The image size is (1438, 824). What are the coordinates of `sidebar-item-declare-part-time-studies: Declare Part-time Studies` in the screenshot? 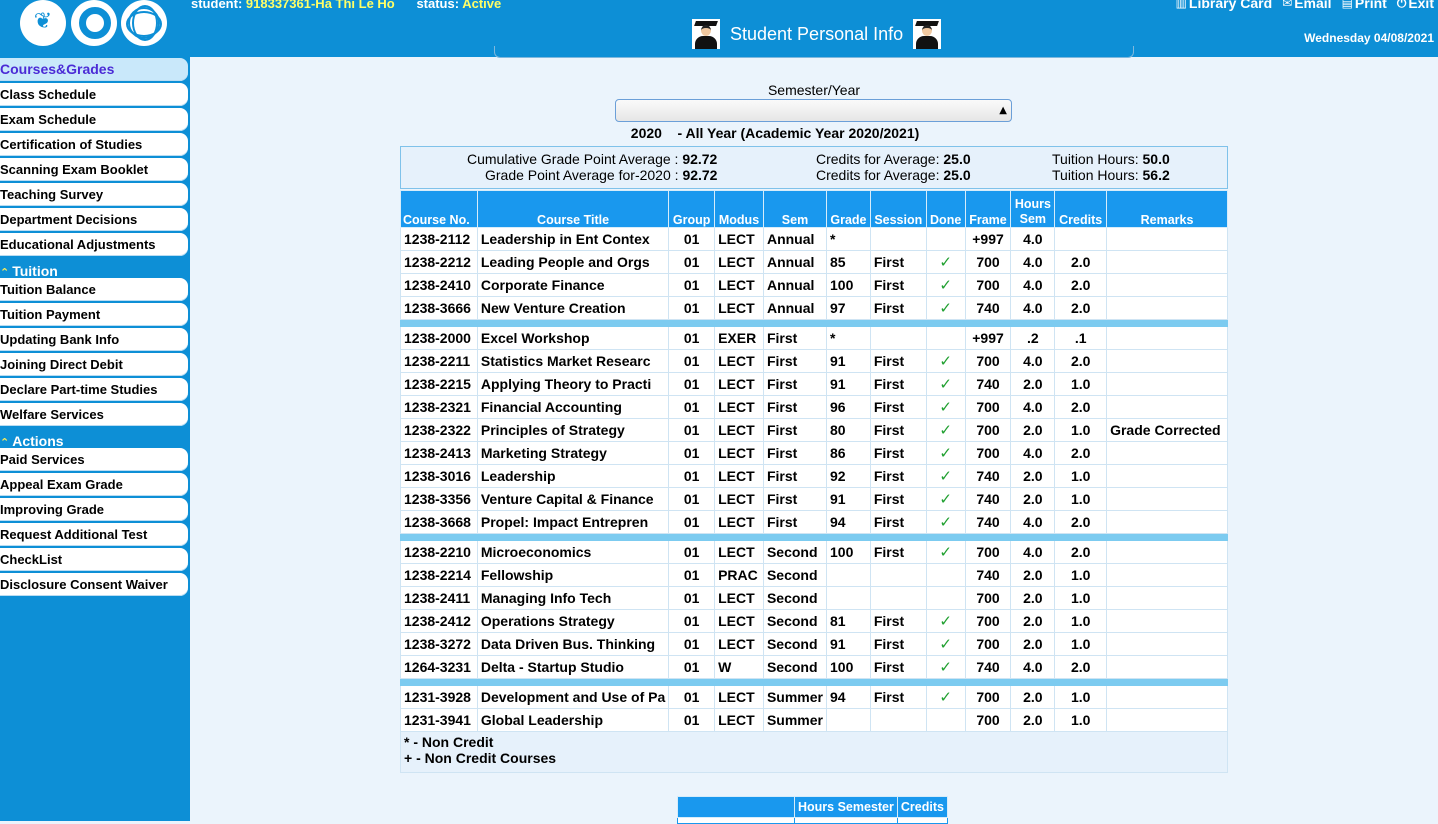 It's located at (94, 389).